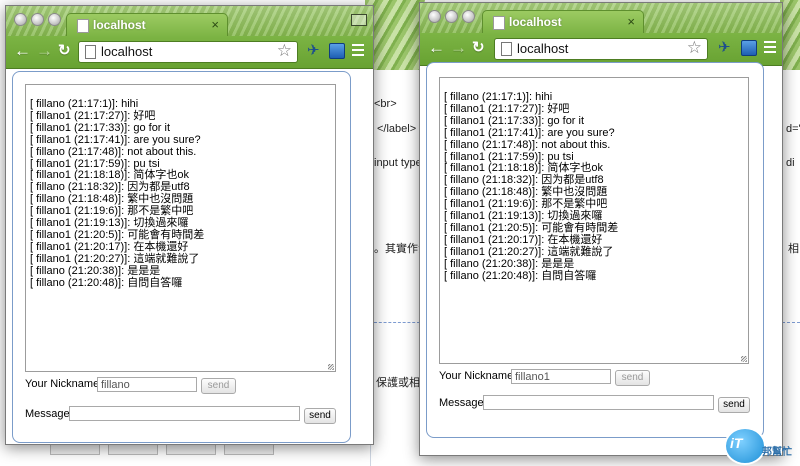  I want to click on background-code-line: 相, so click(793, 249).